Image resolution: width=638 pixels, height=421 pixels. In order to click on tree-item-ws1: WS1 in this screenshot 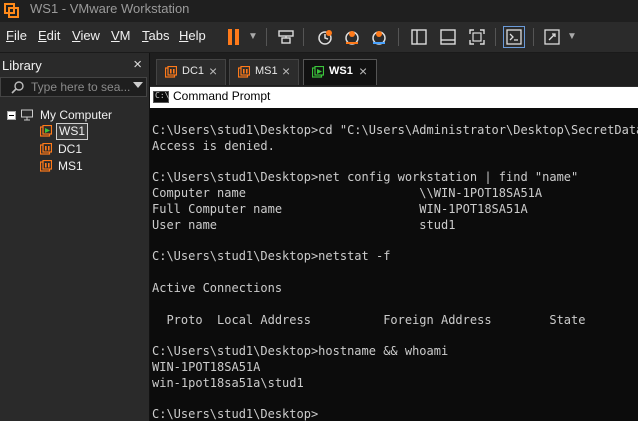, I will do `click(74, 131)`.